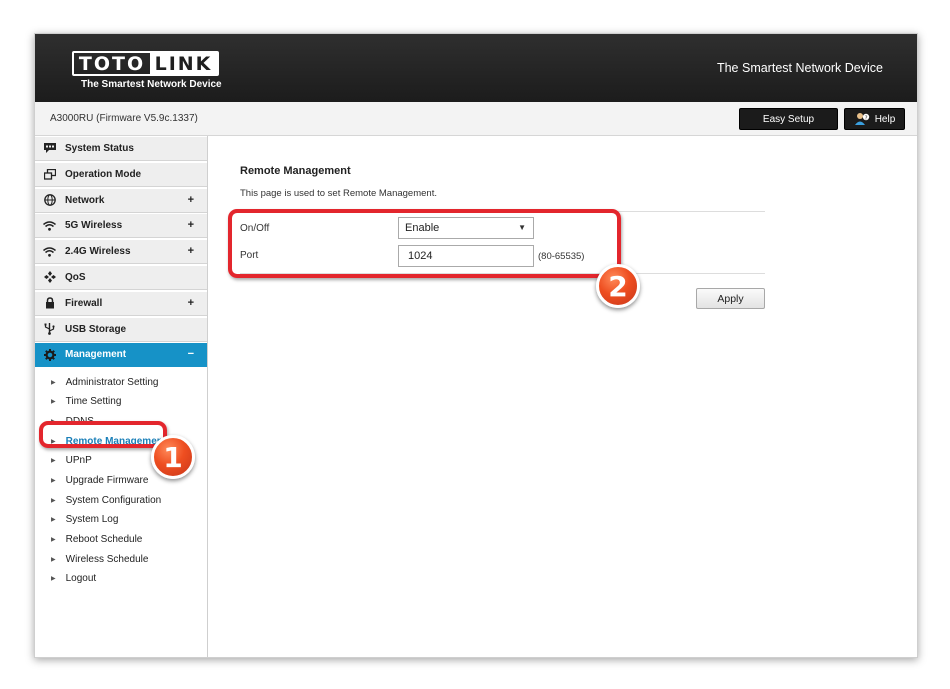 The image size is (950, 689). What do you see at coordinates (107, 480) in the screenshot?
I see `submenu-item-label: Upgrade Firmware` at bounding box center [107, 480].